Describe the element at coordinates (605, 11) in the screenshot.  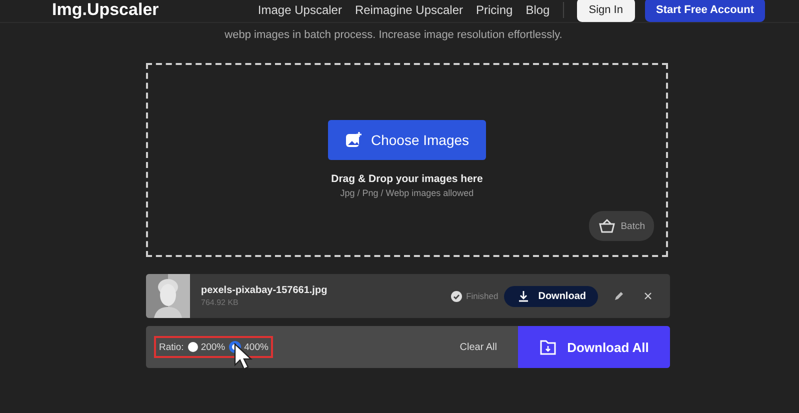
I see `sign-in-button: Sign In` at that location.